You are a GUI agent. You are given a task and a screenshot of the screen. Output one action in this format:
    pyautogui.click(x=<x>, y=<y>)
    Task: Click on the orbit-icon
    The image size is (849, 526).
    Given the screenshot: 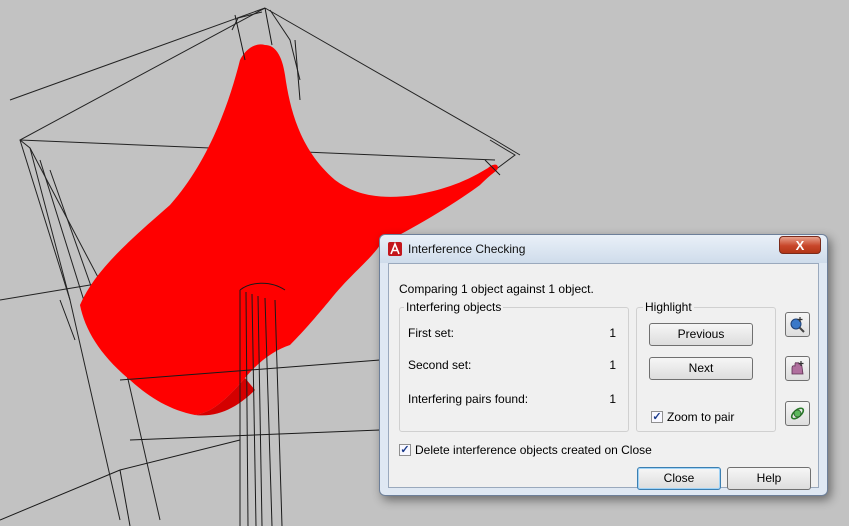 What is the action you would take?
    pyautogui.click(x=797, y=413)
    